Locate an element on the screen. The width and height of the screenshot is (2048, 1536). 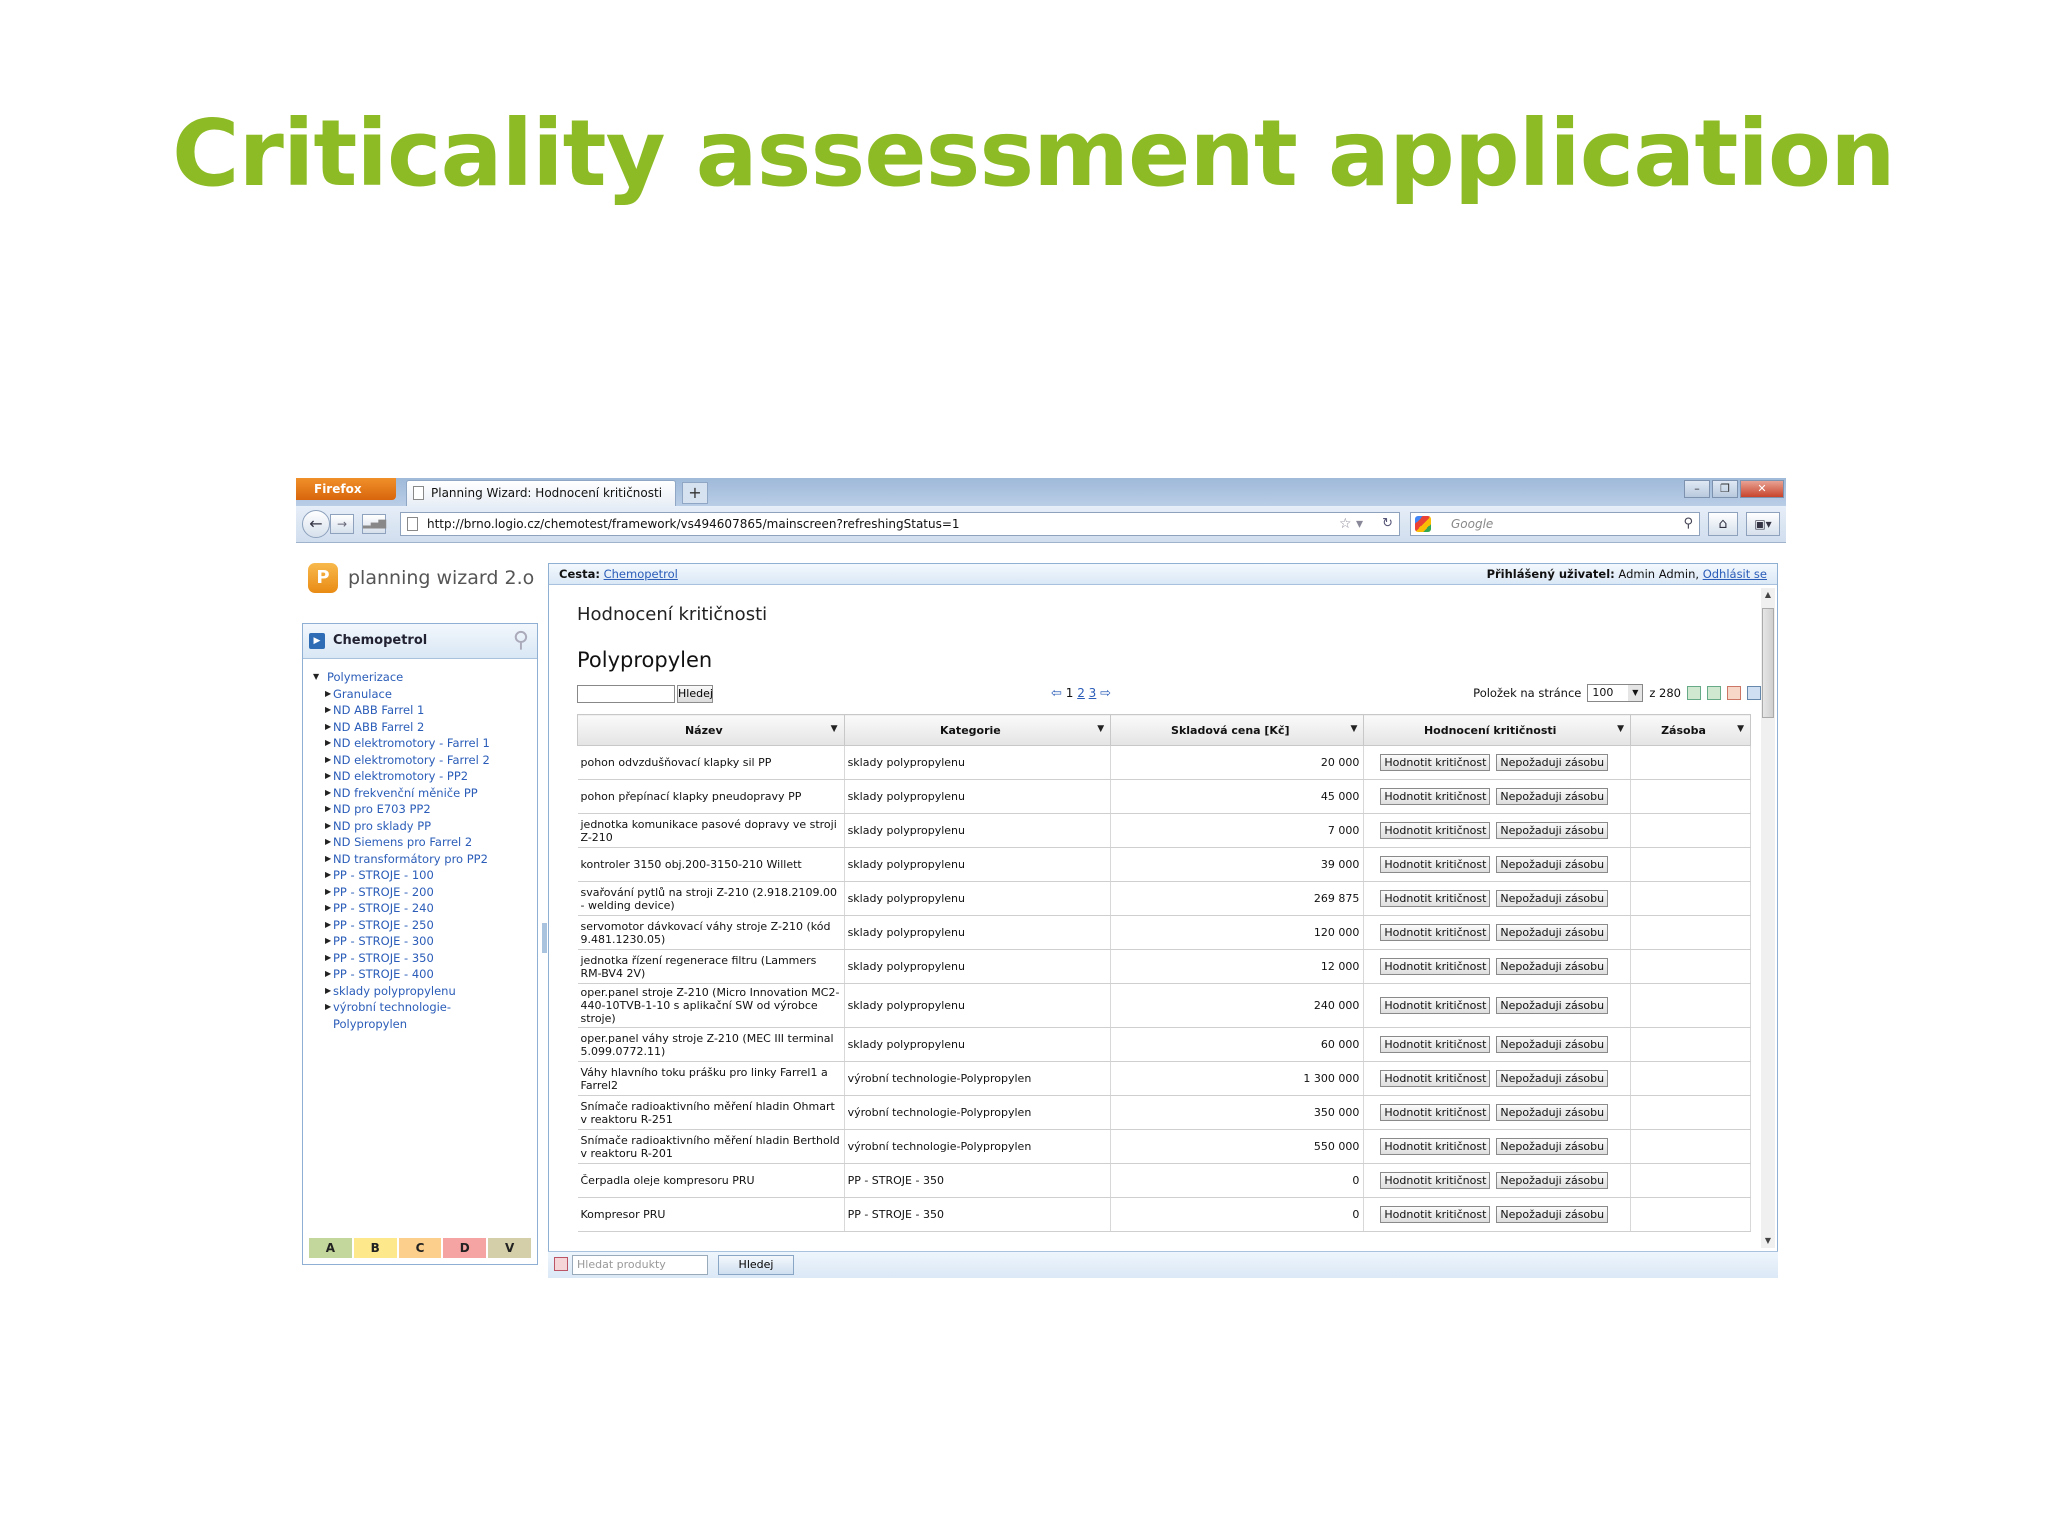
maximize-icon: ❐ is located at coordinates (1725, 489).